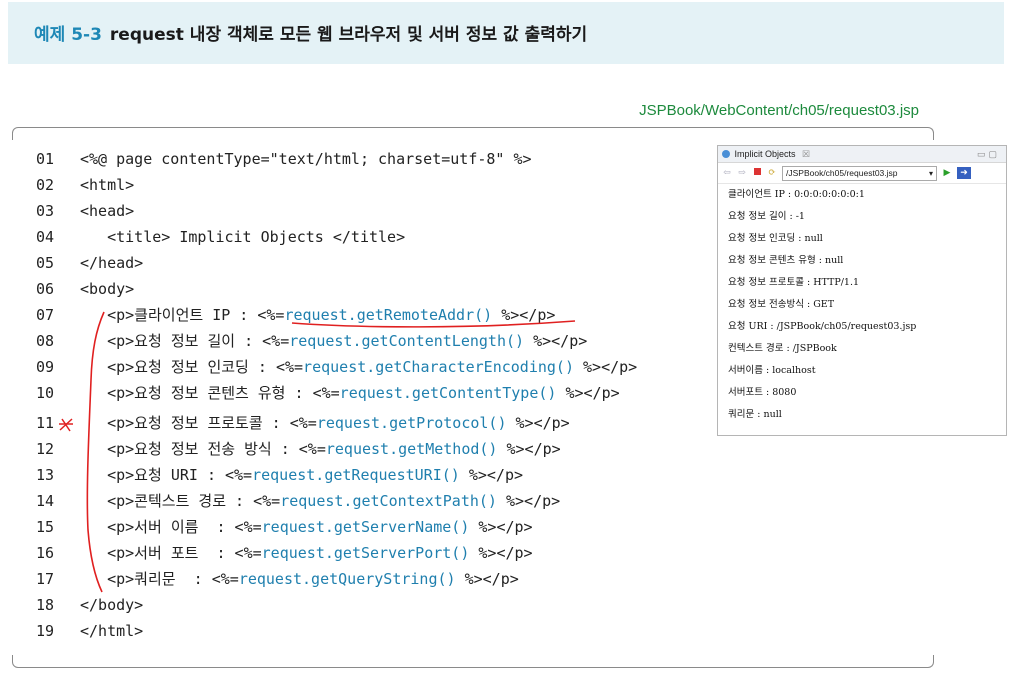 The width and height of the screenshot is (1011, 678). I want to click on underline-annotation, so click(433, 324).